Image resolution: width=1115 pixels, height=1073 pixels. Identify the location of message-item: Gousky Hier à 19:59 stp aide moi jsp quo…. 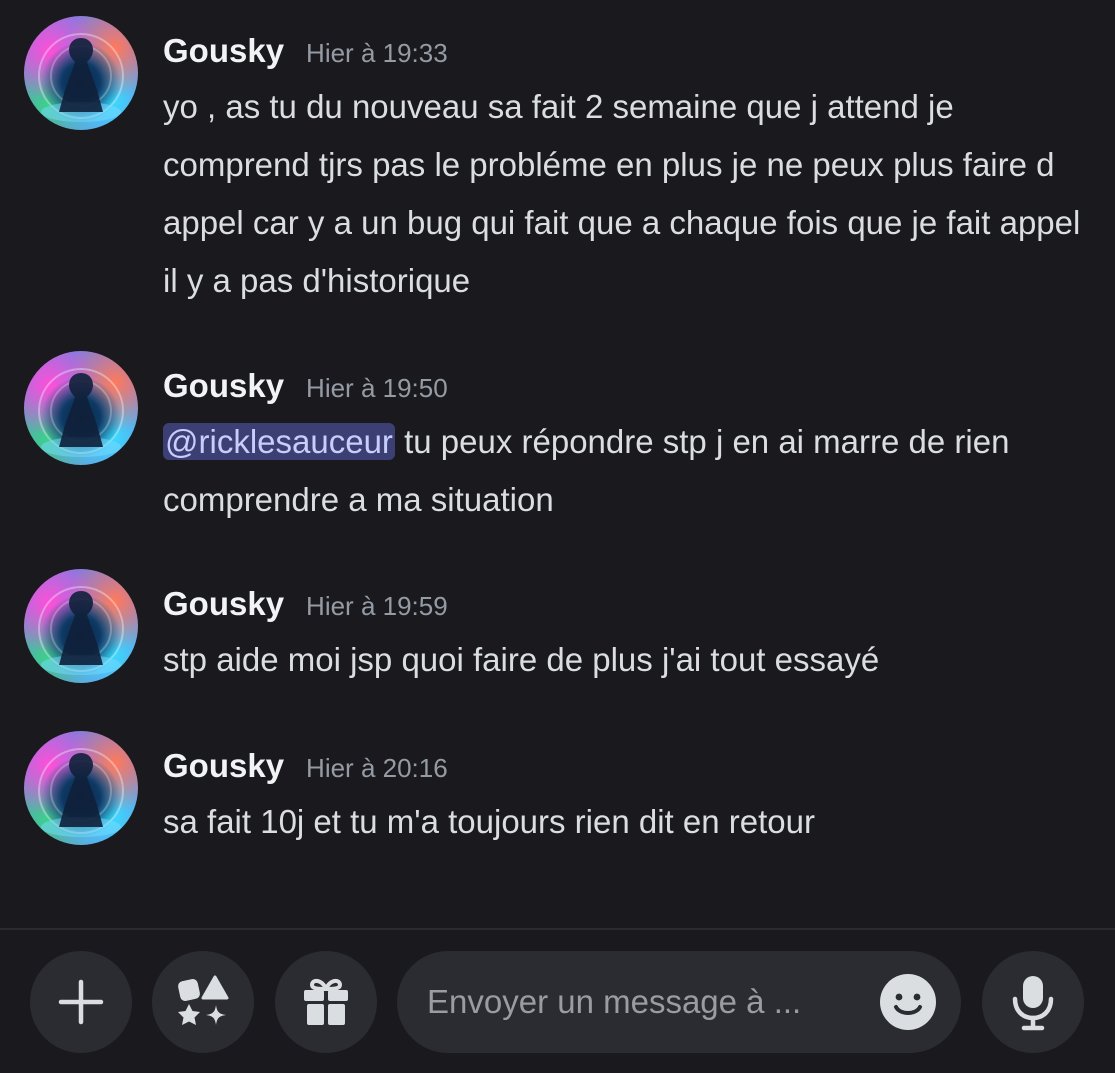
(557, 629).